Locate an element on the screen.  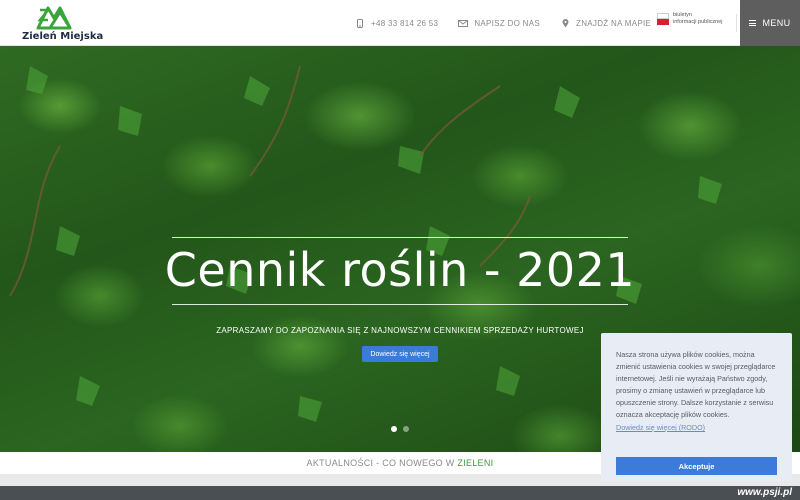
site-logo: Zieleń Miejska is located at coordinates (63, 24).